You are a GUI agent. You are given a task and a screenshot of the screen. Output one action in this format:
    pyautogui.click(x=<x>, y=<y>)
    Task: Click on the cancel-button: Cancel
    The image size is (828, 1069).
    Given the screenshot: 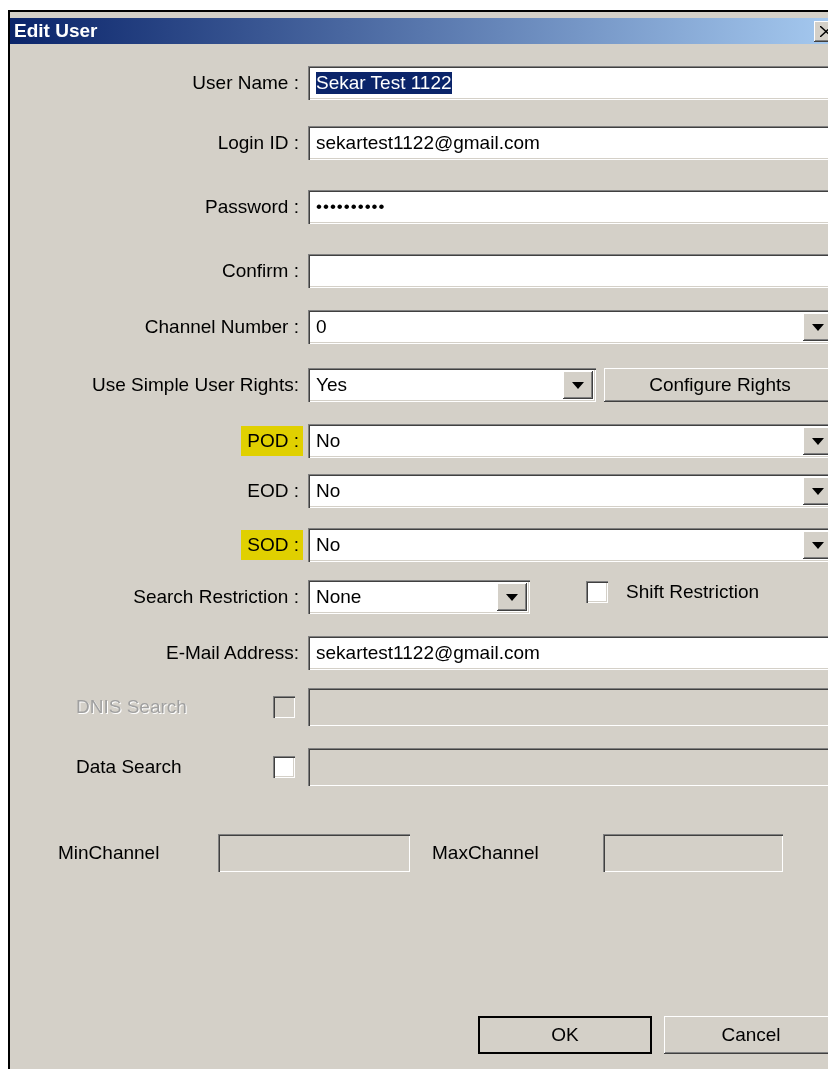 What is the action you would take?
    pyautogui.click(x=746, y=1035)
    